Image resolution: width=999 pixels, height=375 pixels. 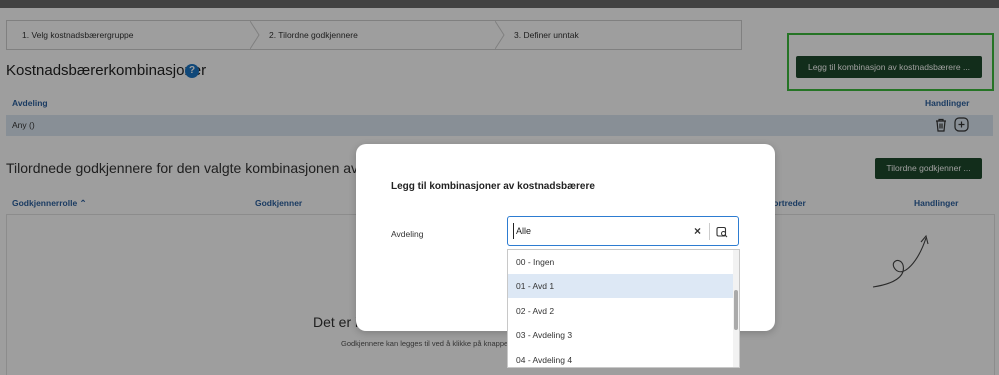 What do you see at coordinates (621, 286) in the screenshot?
I see `dropdown-option-selected: 01 - Avd 1` at bounding box center [621, 286].